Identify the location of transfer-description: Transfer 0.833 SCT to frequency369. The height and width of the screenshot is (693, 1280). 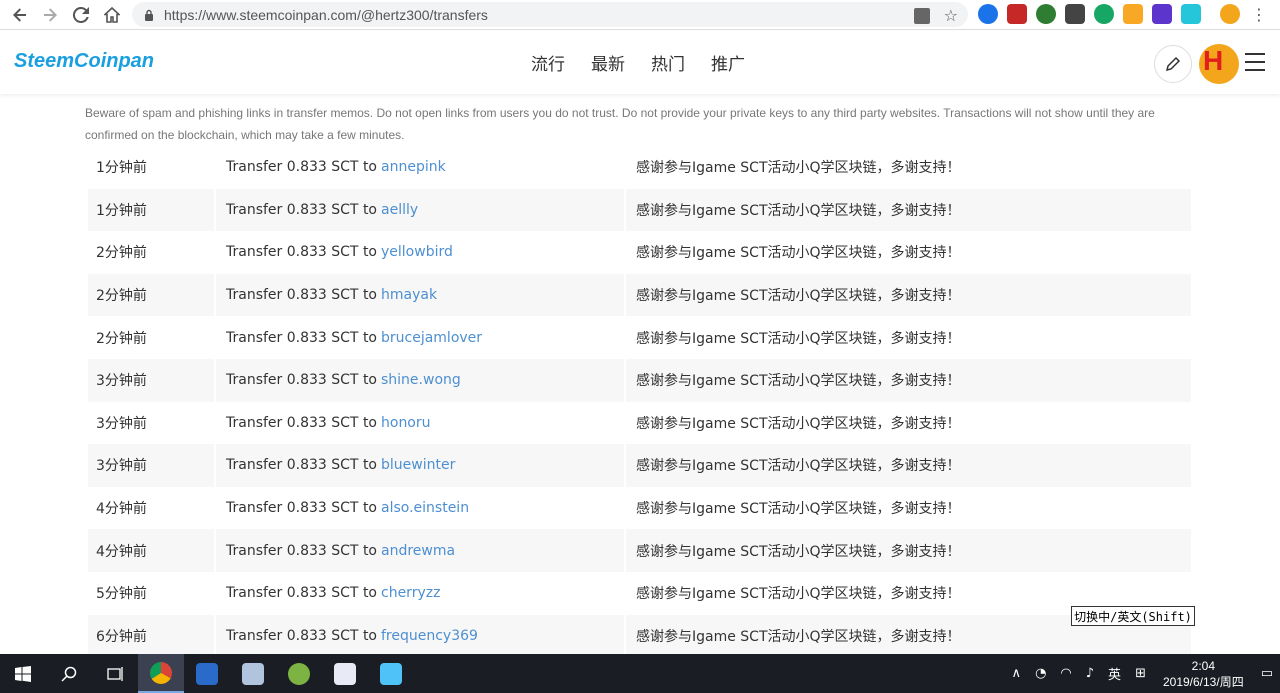
(421, 636).